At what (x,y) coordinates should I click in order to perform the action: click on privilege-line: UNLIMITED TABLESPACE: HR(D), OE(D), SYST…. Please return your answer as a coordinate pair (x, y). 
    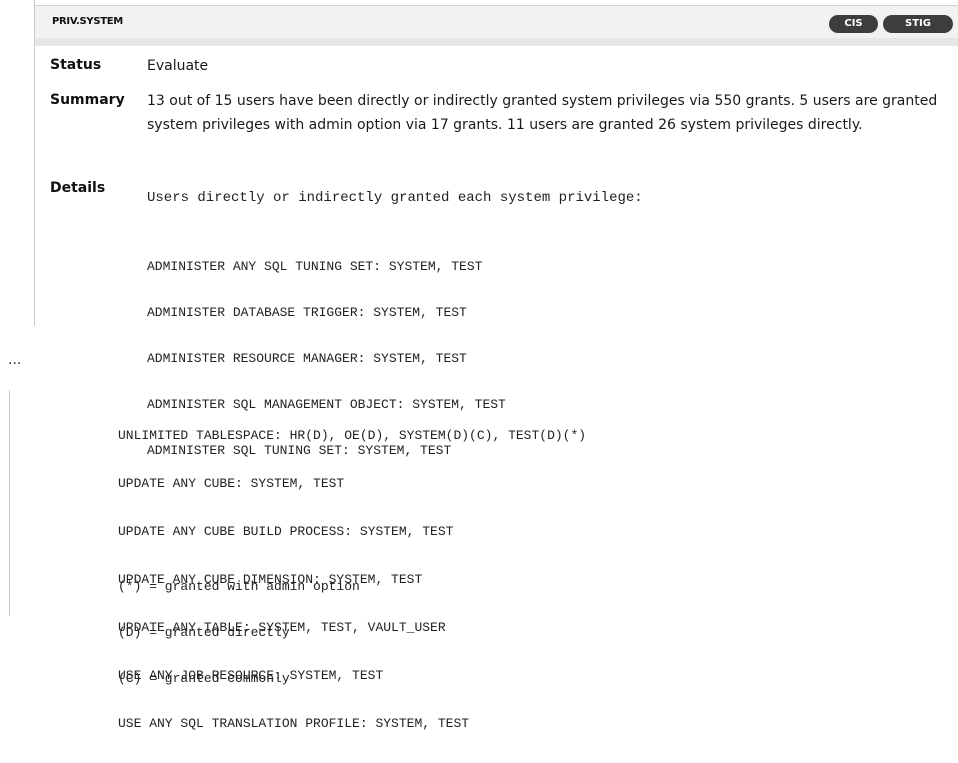
    Looking at the image, I should click on (352, 435).